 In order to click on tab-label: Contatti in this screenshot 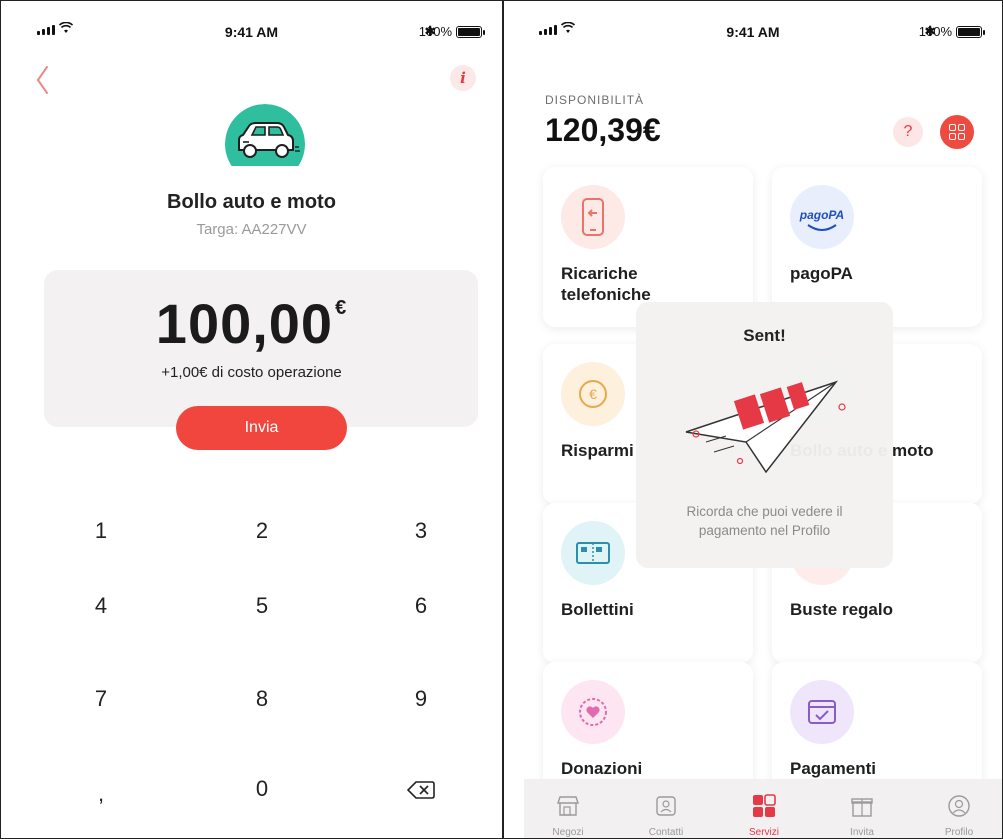, I will do `click(666, 832)`.